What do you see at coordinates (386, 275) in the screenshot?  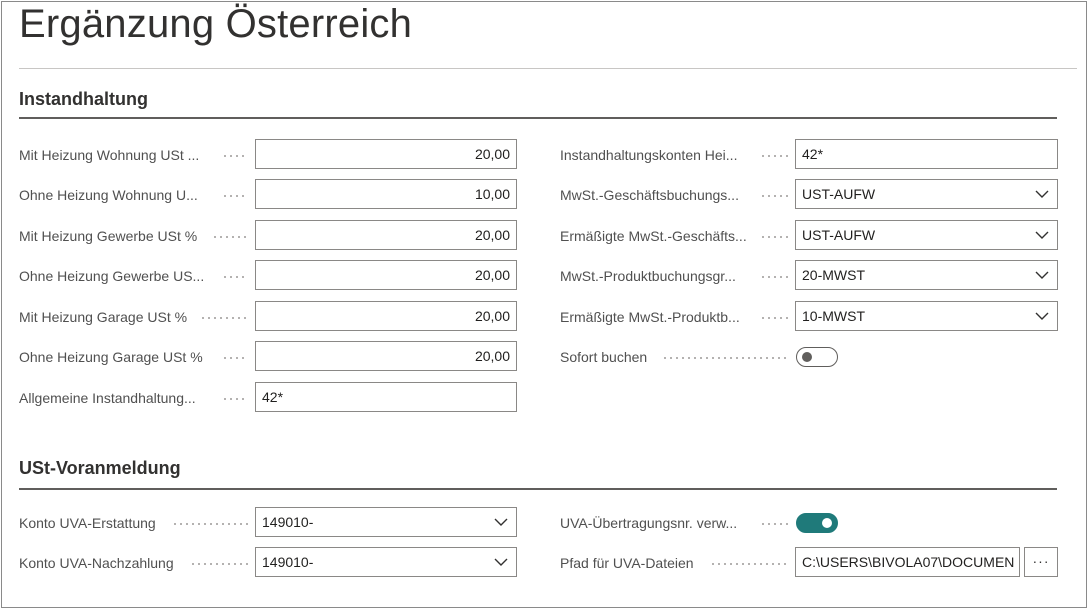 I see `ohne-heizung-gewerbe-input: 20,00` at bounding box center [386, 275].